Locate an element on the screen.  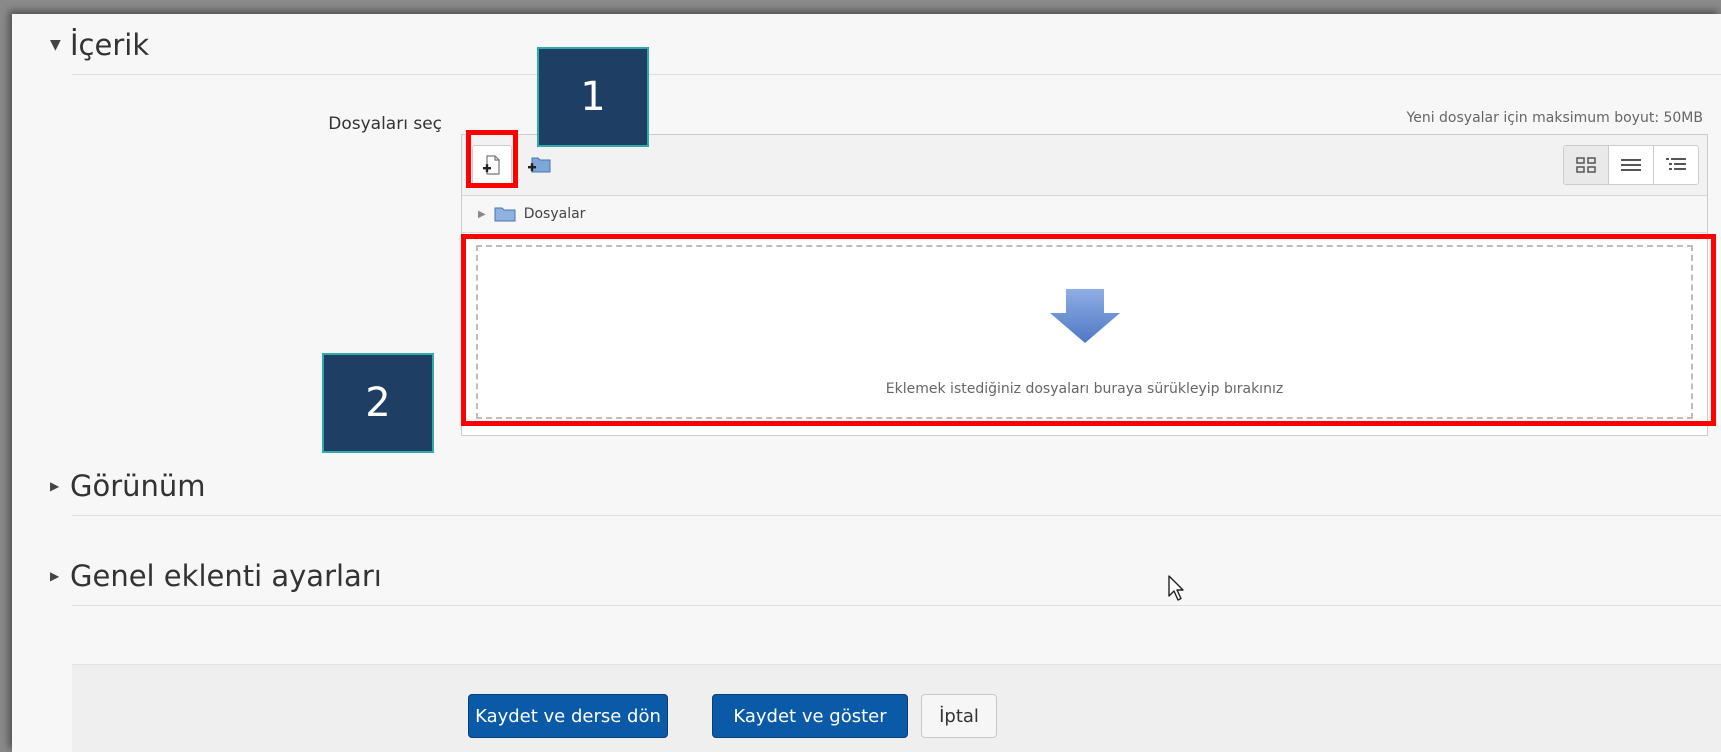
mouse-cursor-icon is located at coordinates (1176, 588).